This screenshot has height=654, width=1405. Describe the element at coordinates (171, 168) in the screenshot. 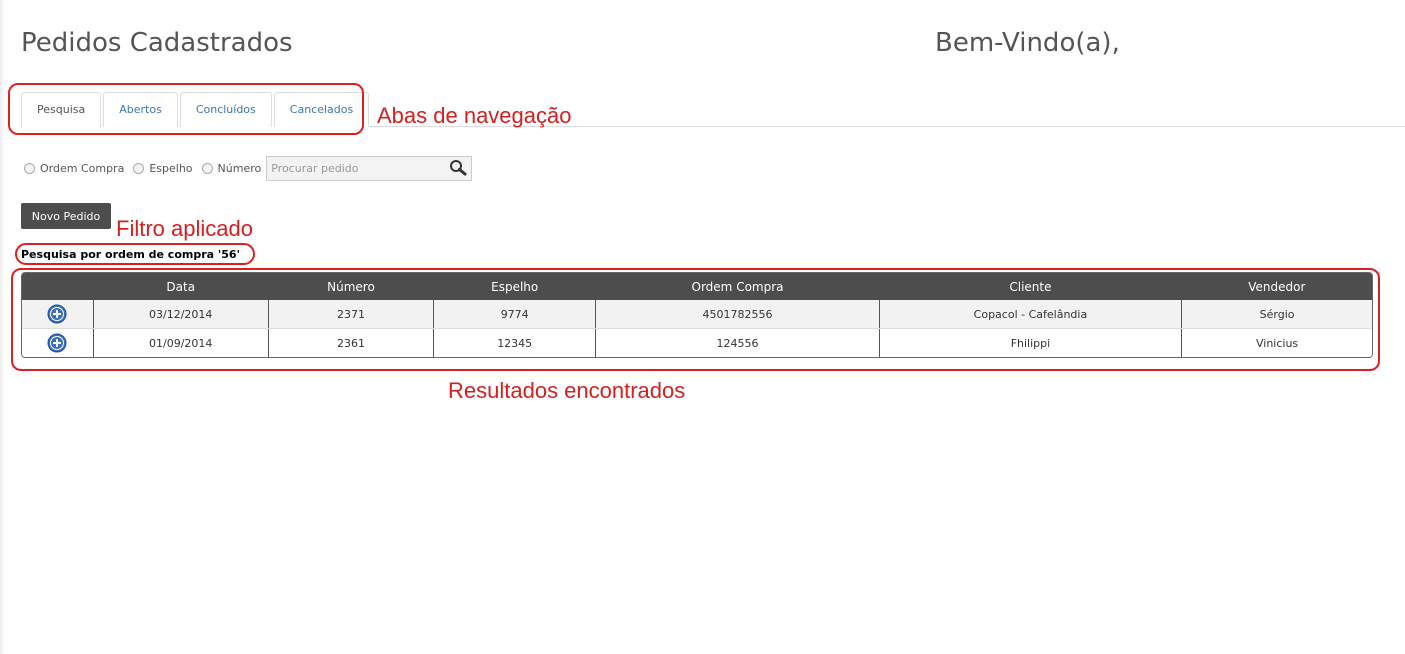

I see `filter-label: Espelho` at that location.